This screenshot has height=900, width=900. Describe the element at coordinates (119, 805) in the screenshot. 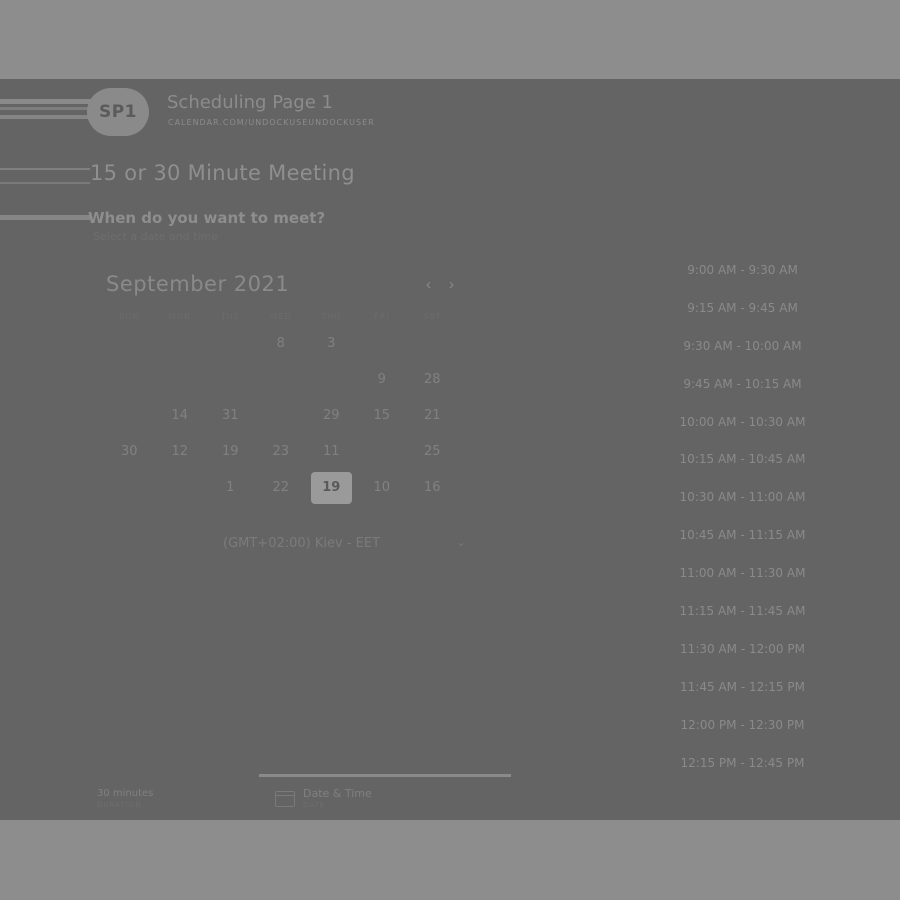

I see `footer-duration-label: DURATION` at that location.